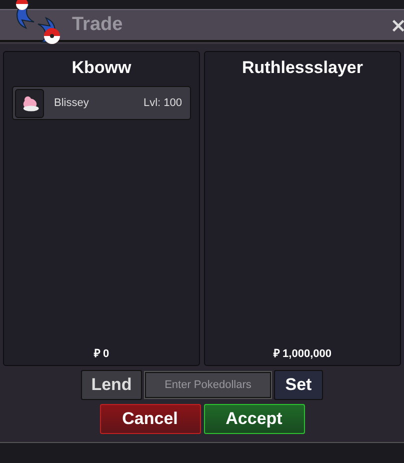 This screenshot has height=463, width=404. I want to click on money-amount: ₽ 0, so click(102, 353).